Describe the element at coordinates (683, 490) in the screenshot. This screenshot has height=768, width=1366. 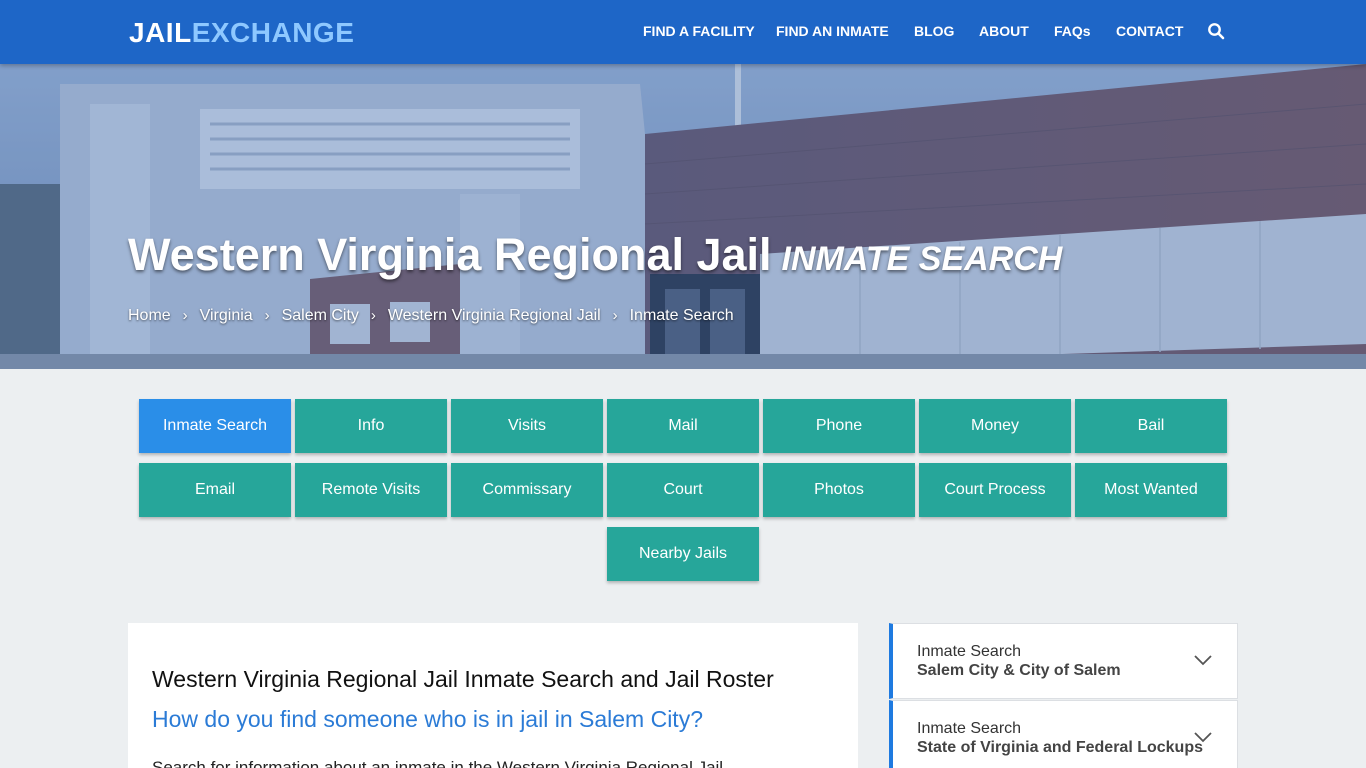
I see `tab-court: Court` at that location.